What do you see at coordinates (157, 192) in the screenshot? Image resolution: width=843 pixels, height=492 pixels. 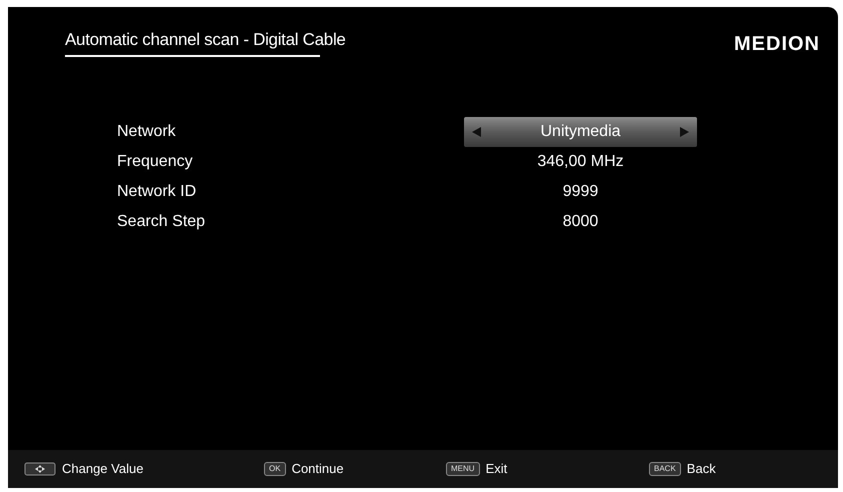 I see `setting-label: Network ID` at bounding box center [157, 192].